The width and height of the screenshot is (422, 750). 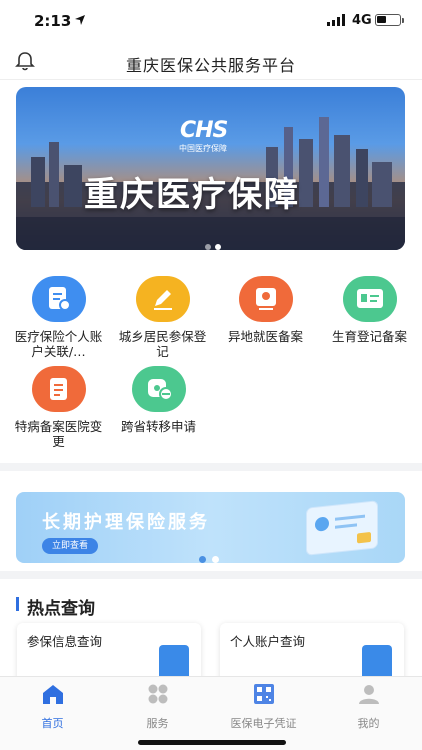 What do you see at coordinates (215, 242) in the screenshot?
I see `banner-pagination` at bounding box center [215, 242].